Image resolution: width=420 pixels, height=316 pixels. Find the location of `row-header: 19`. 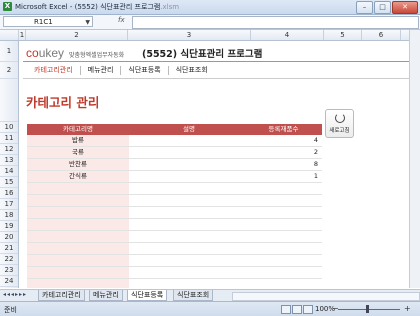

row-header: 19 is located at coordinates (9, 226).